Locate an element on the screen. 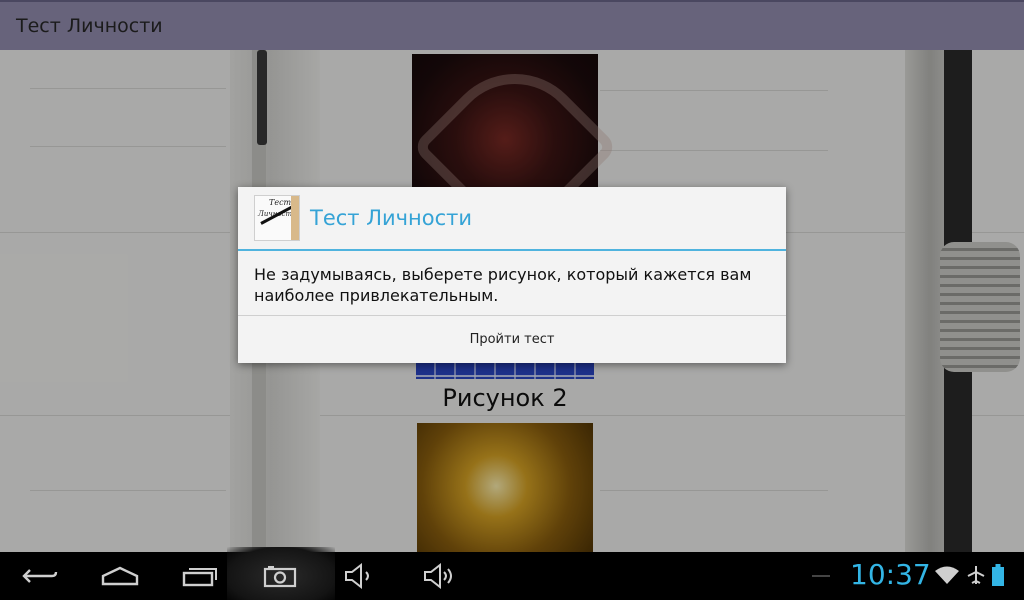 This screenshot has height=600, width=1024. wifi-icon is located at coordinates (947, 575).